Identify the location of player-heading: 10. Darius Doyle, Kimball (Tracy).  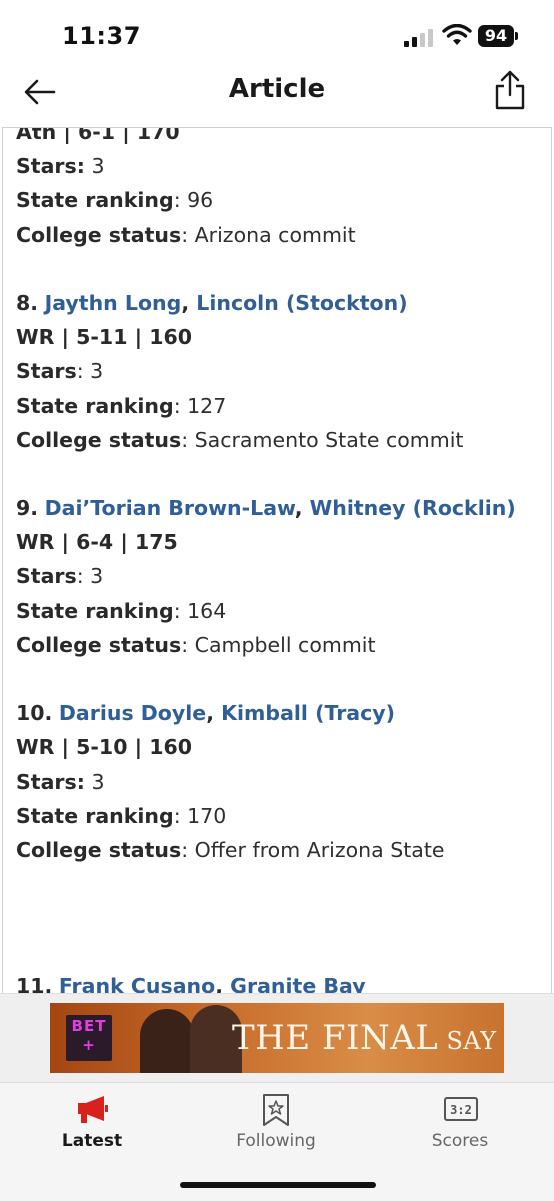
(206, 713).